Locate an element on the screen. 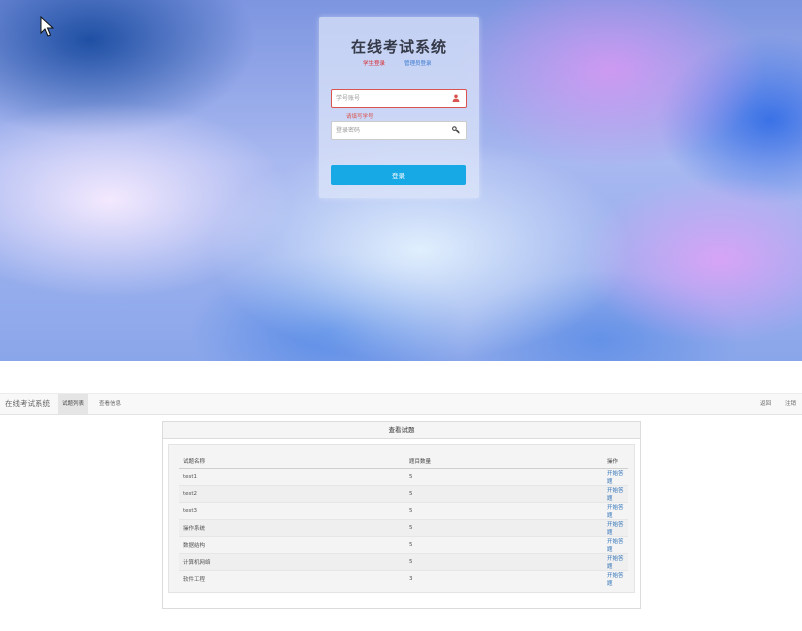 This screenshot has height=631, width=802. table-row: 软件工程 3 开始答题 is located at coordinates (403, 578).